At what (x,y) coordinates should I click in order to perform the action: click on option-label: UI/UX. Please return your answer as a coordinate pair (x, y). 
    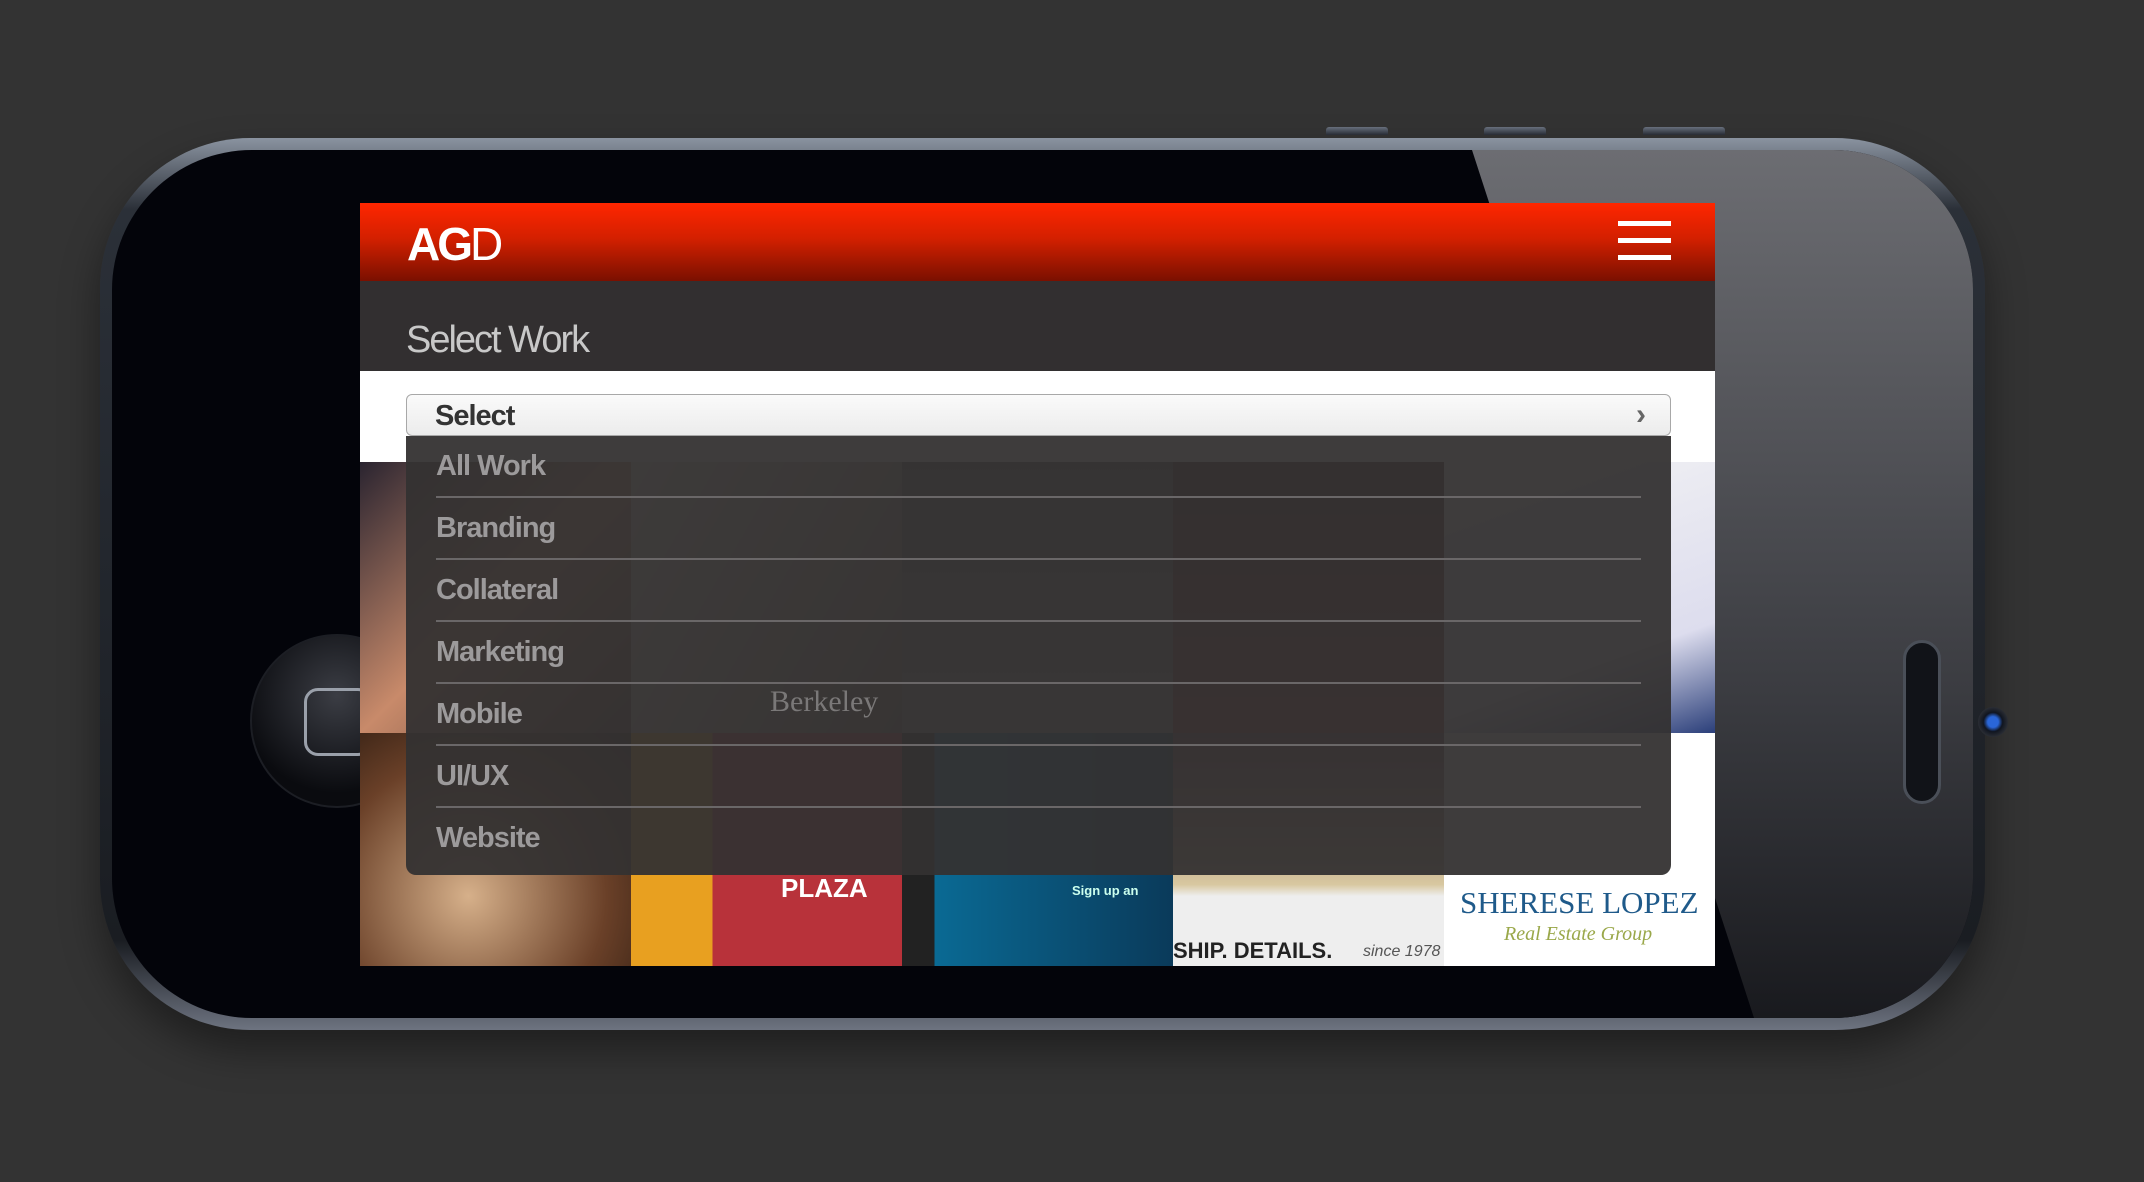
    Looking at the image, I should click on (472, 776).